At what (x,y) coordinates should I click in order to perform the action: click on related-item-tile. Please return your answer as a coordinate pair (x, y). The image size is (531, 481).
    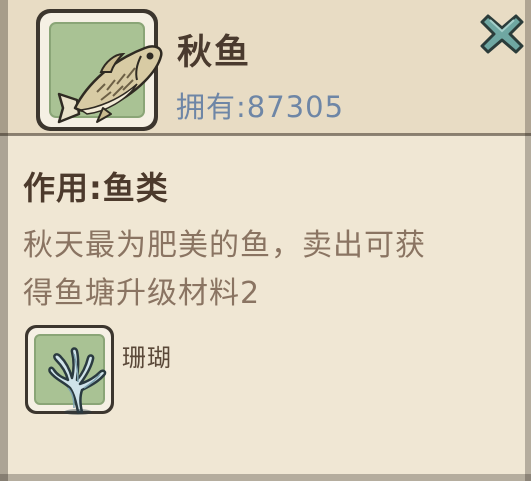
    Looking at the image, I should click on (70, 374).